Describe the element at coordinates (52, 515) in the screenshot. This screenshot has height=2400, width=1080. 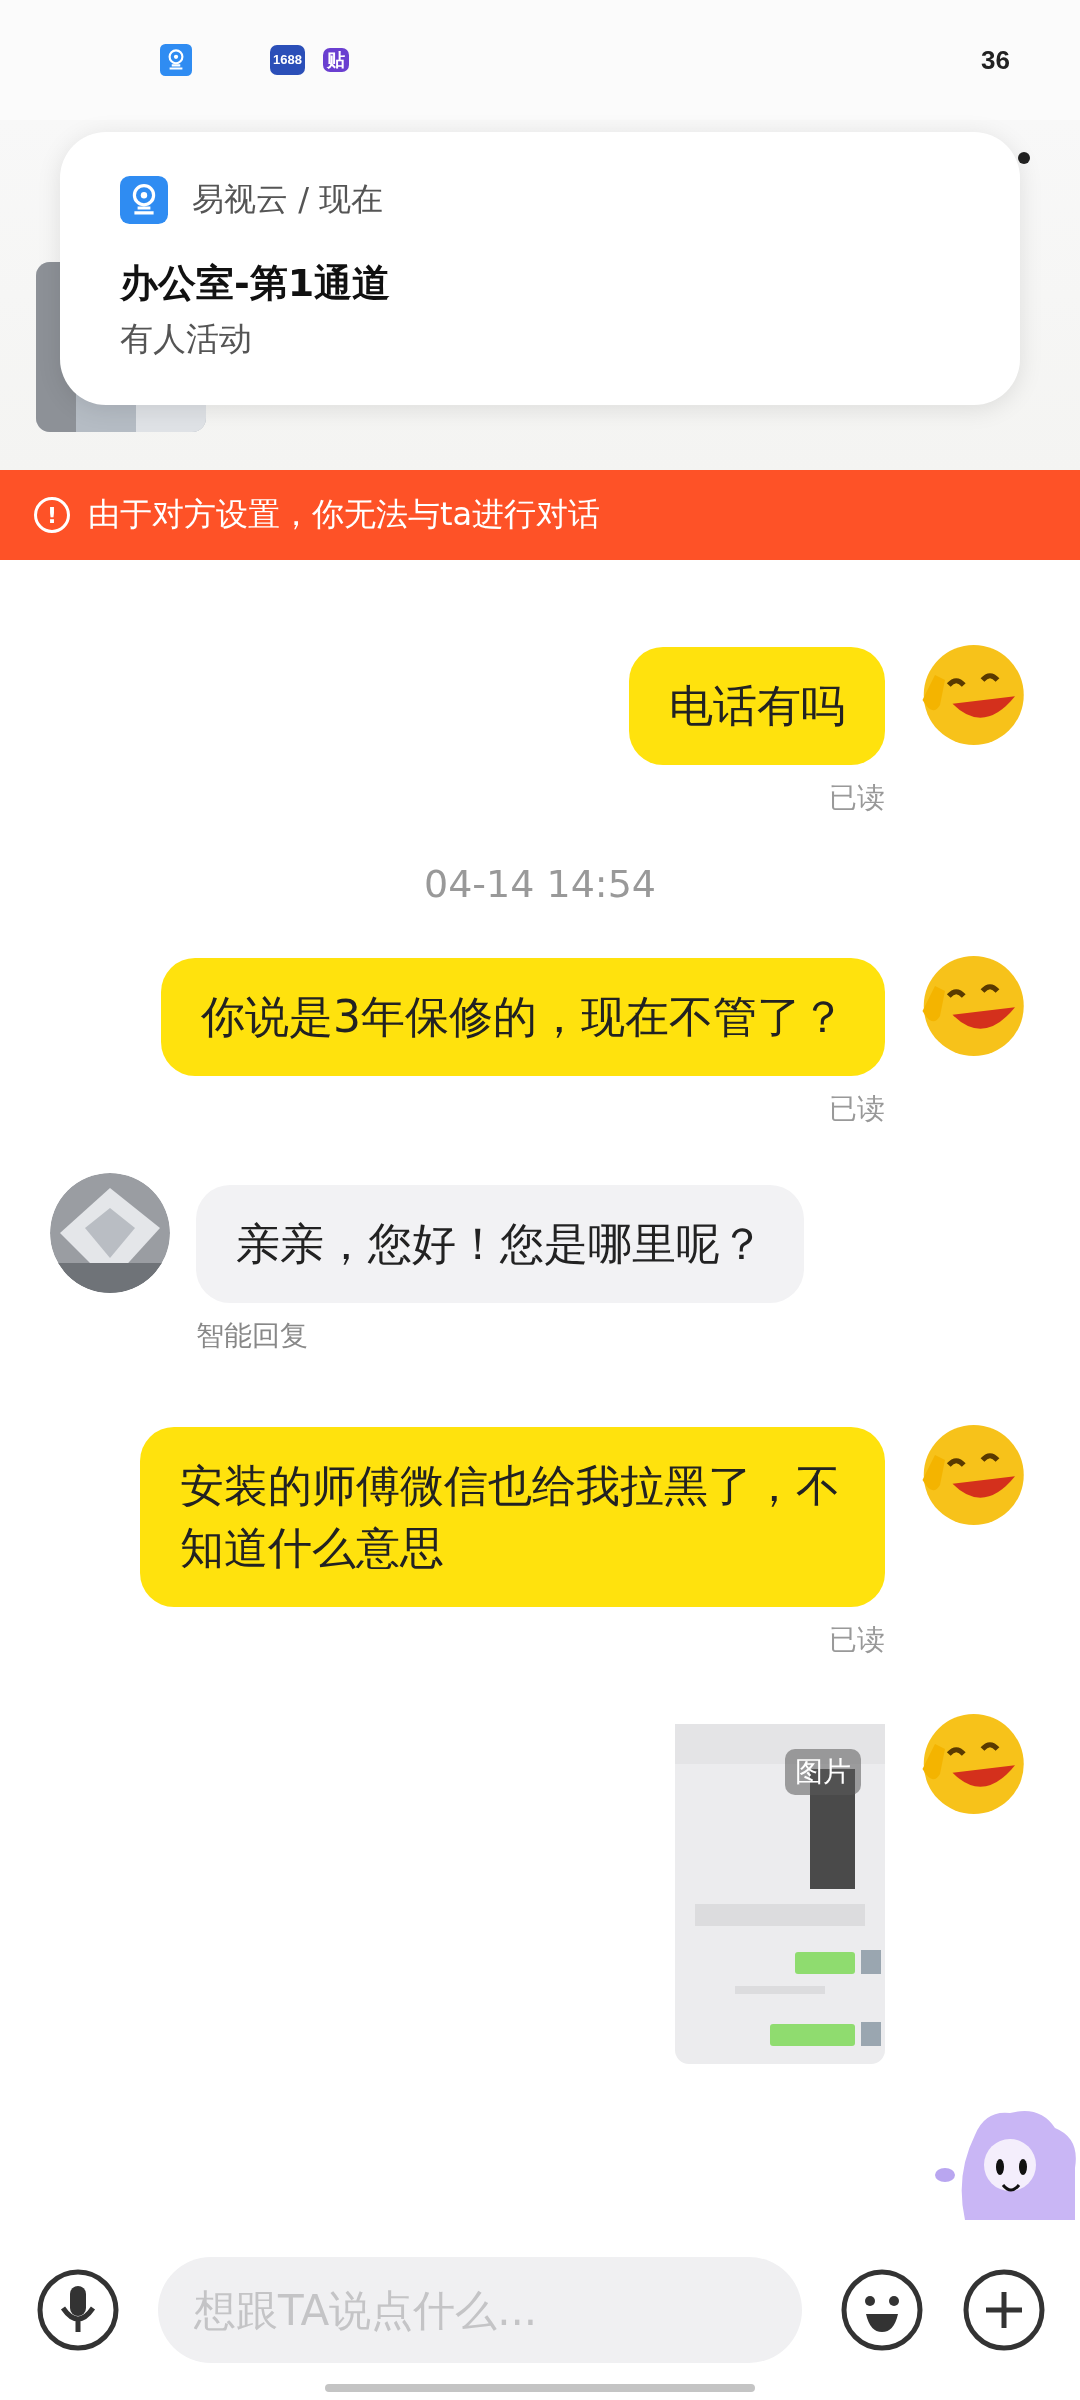
I see `warning-icon: !` at that location.